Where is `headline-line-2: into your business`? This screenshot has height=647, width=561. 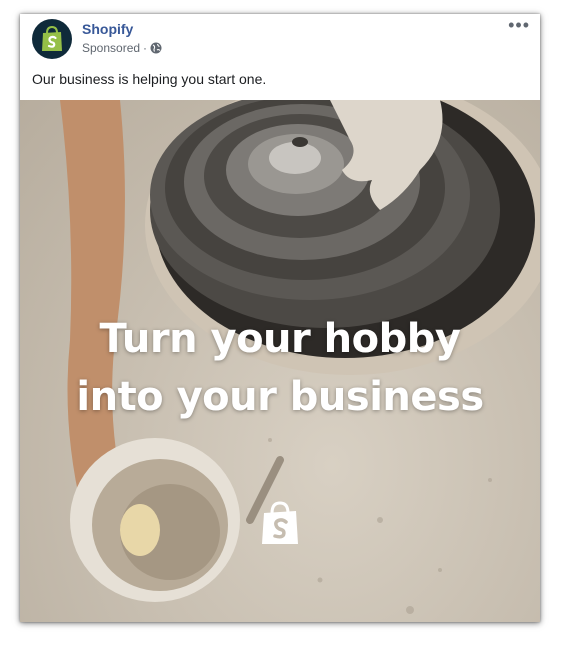
headline-line-2: into your business is located at coordinates (280, 397).